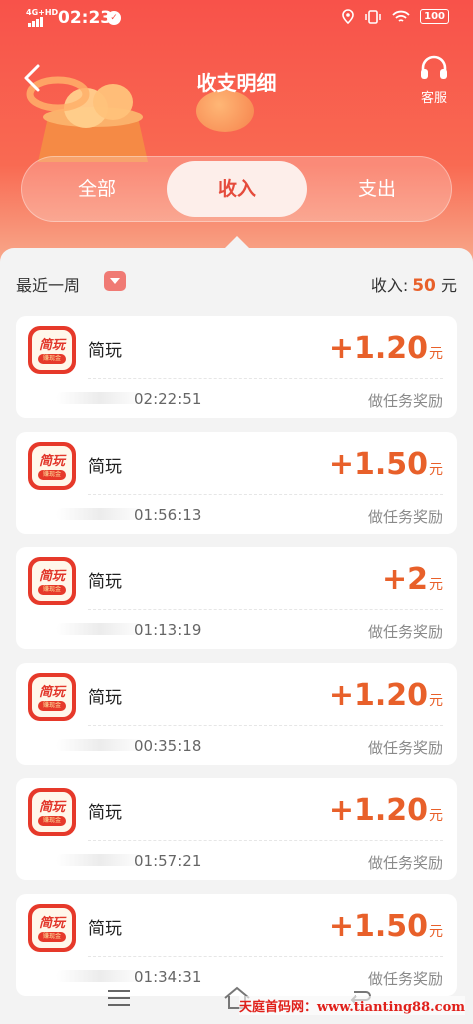  I want to click on headset-icon, so click(434, 67).